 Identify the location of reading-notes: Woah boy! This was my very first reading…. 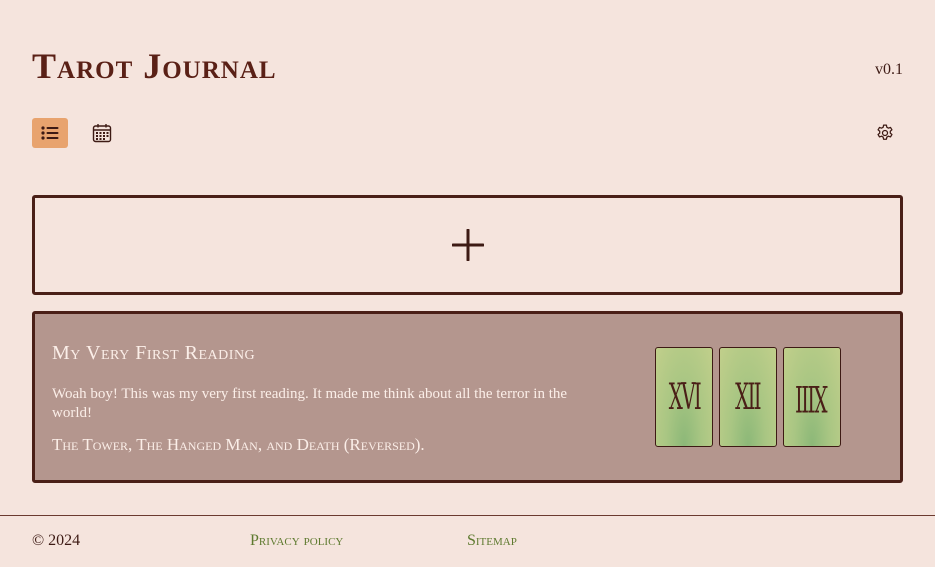
(310, 403).